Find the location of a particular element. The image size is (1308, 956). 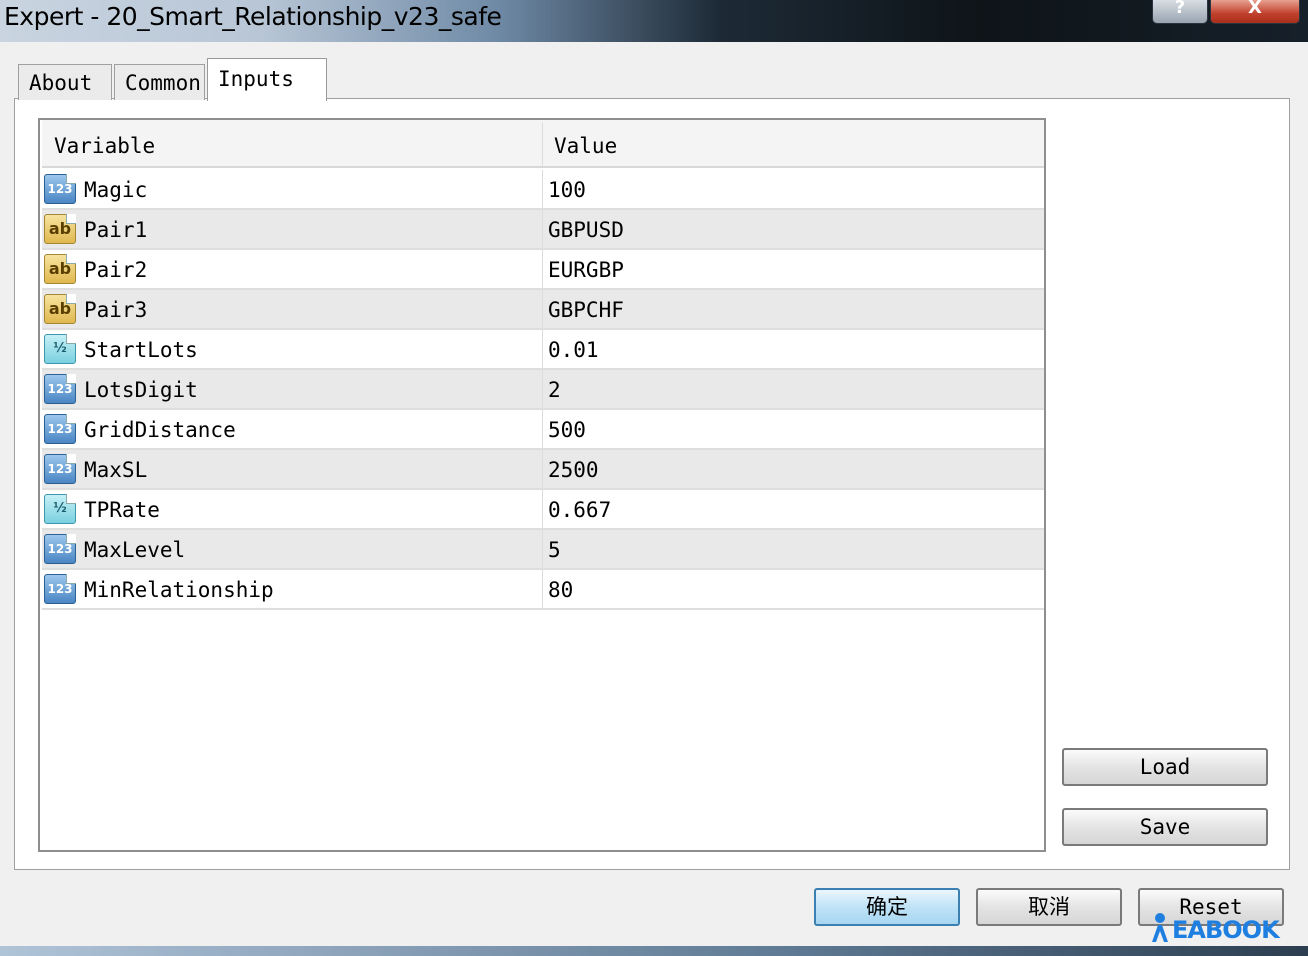

table-row: 123 MaxSL 2500 is located at coordinates (543, 470).